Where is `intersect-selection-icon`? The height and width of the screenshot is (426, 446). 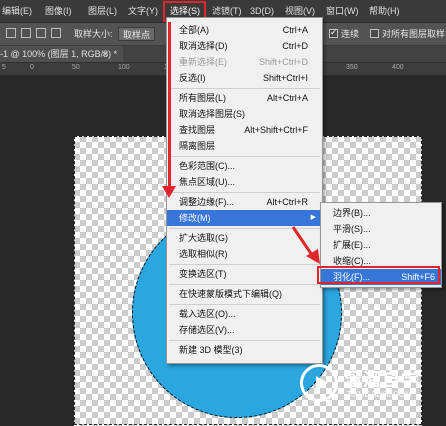
intersect-selection-icon is located at coordinates (56, 33).